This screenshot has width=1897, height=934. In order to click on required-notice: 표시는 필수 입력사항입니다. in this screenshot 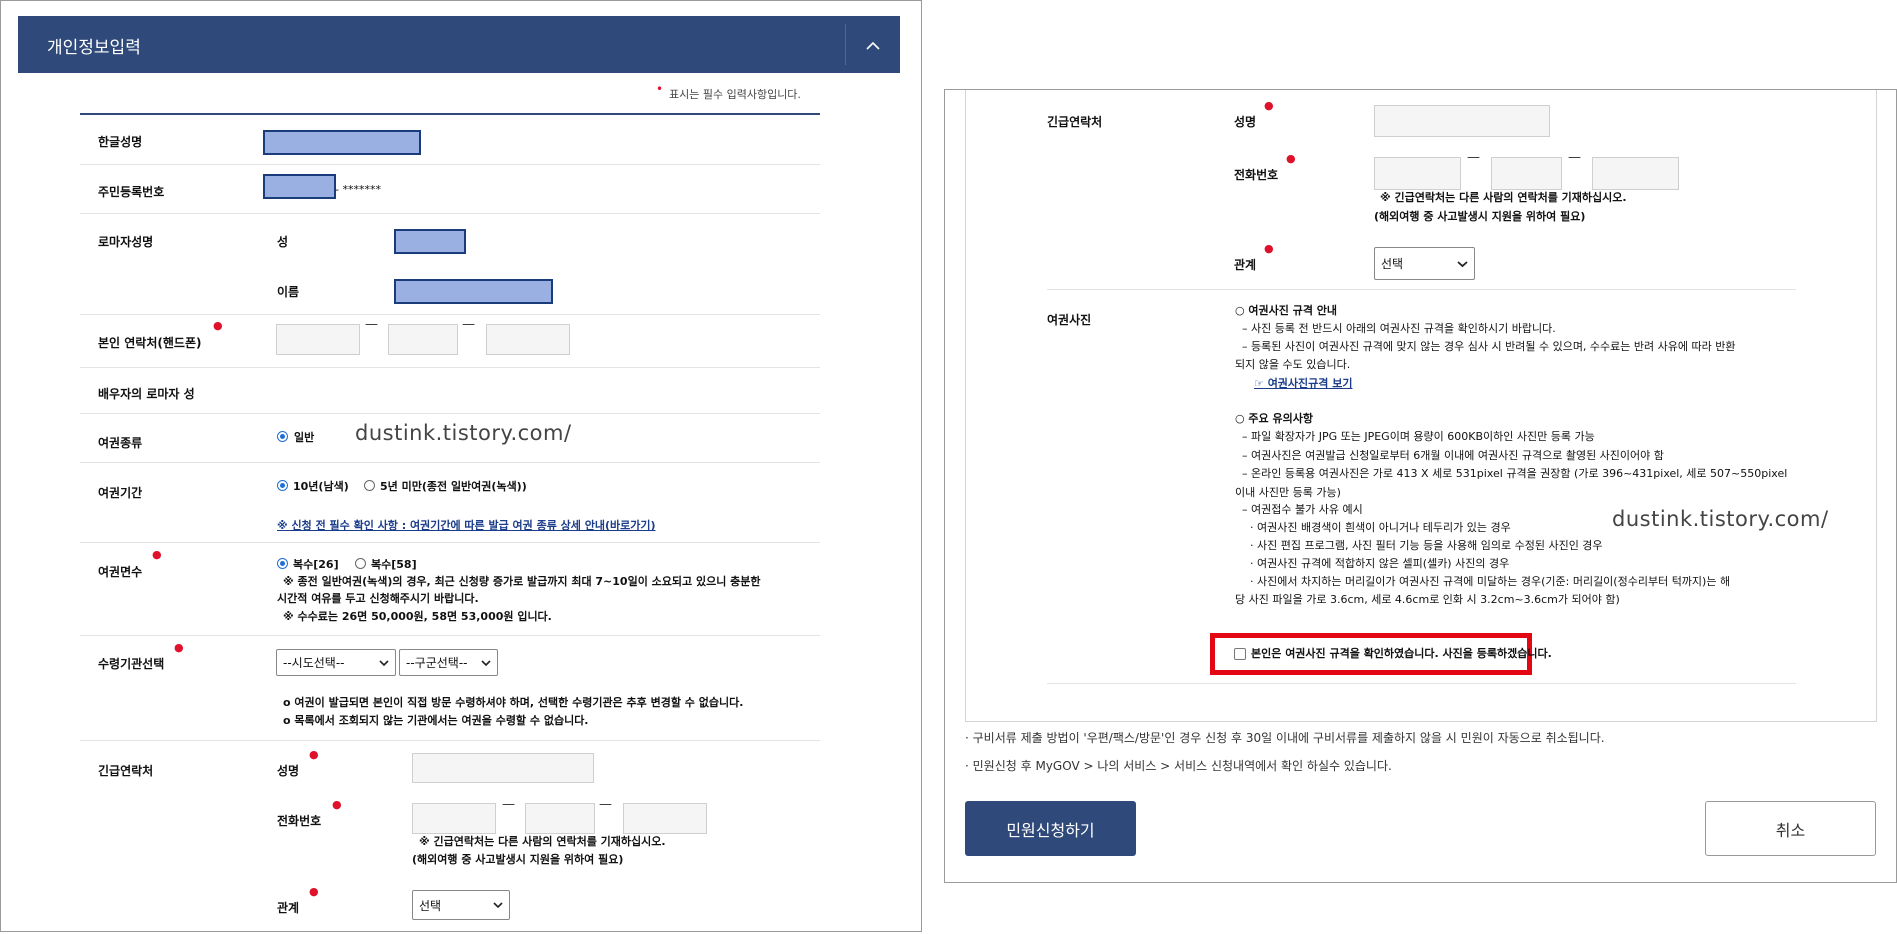, I will do `click(735, 94)`.